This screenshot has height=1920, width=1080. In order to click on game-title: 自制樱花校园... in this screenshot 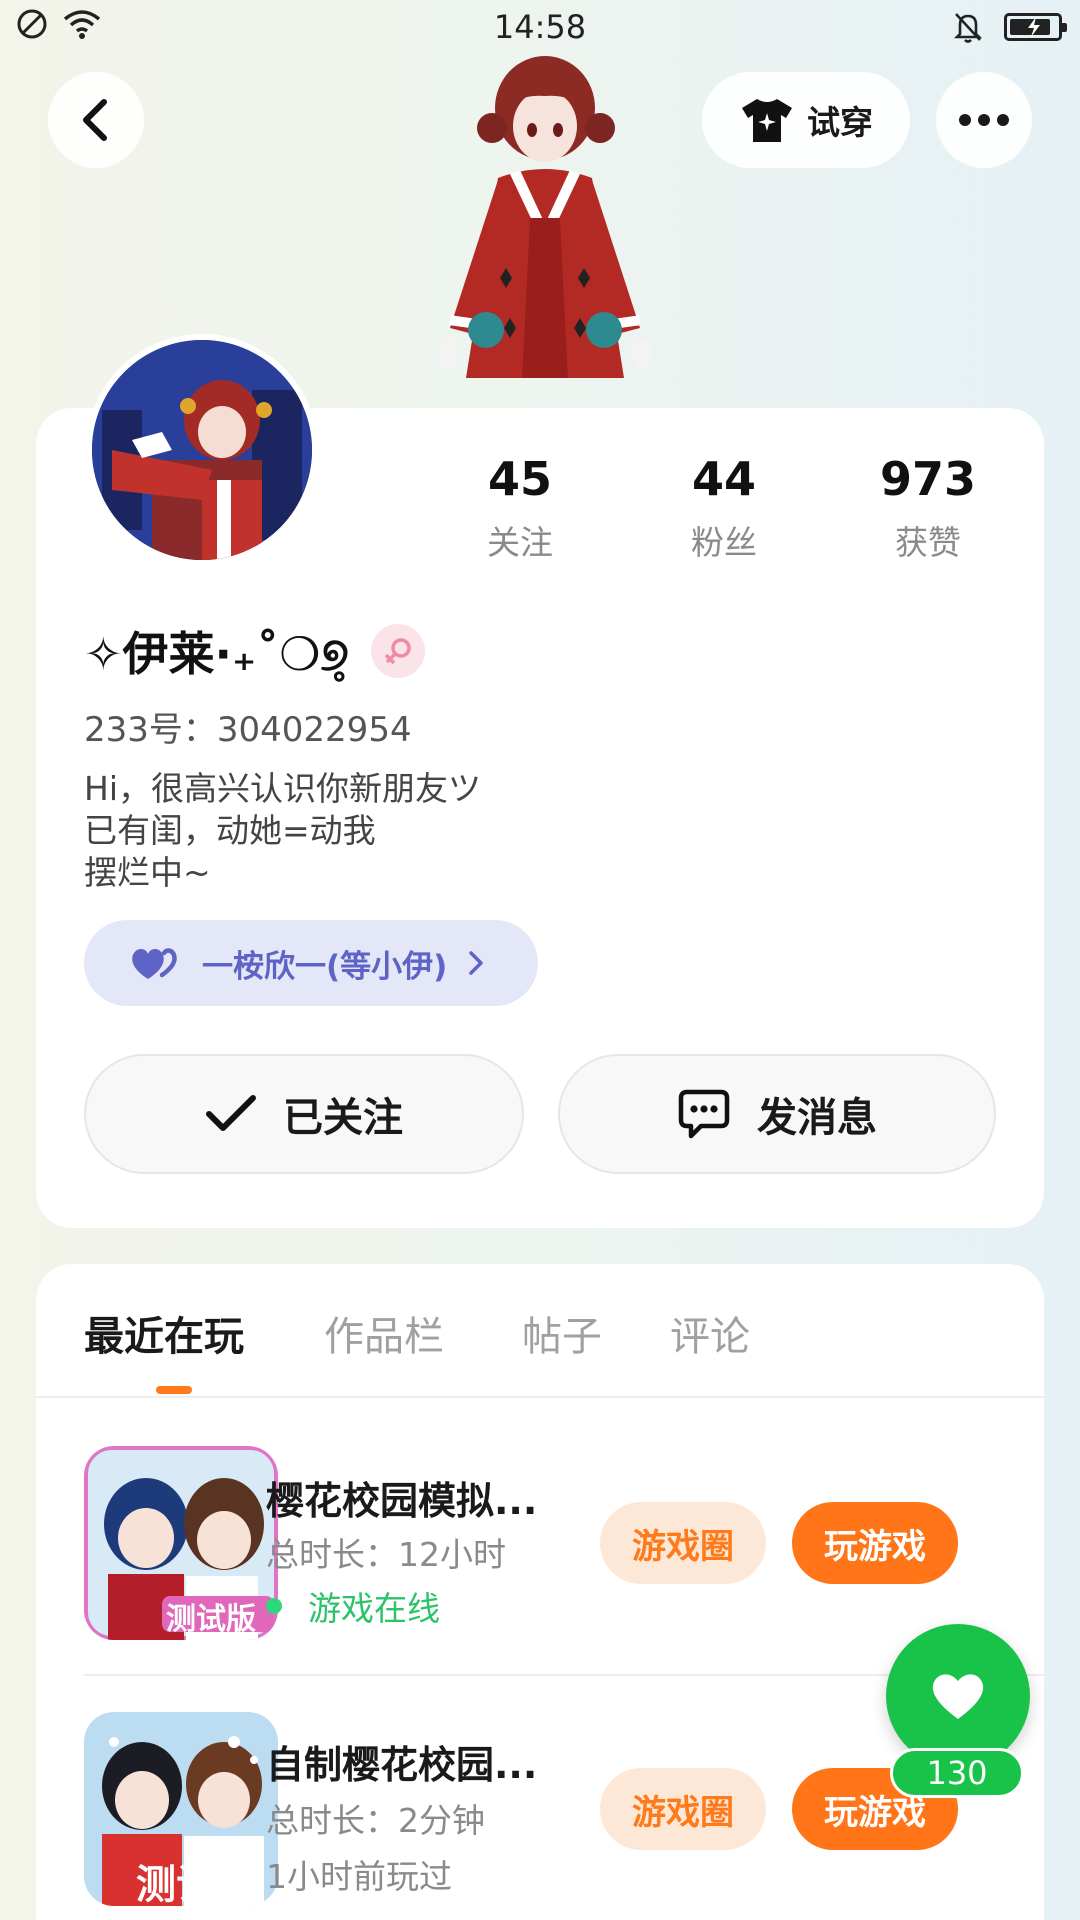, I will do `click(401, 1761)`.